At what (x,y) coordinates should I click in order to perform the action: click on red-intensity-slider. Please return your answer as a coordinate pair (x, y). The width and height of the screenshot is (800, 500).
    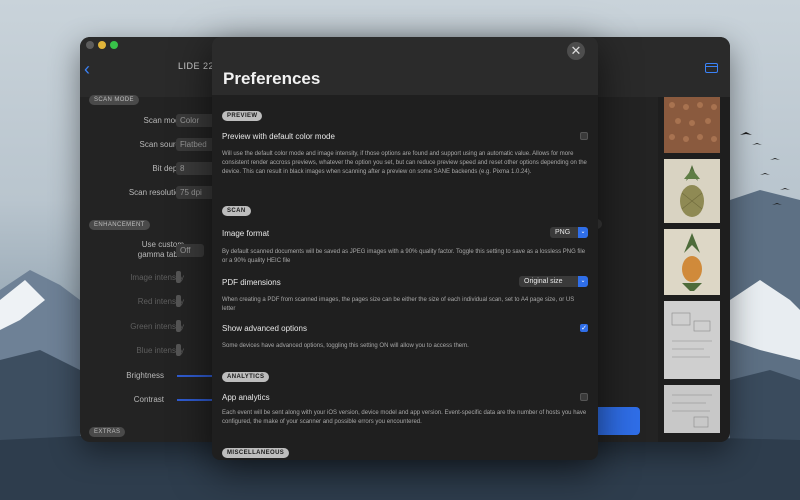
    Looking at the image, I should click on (178, 301).